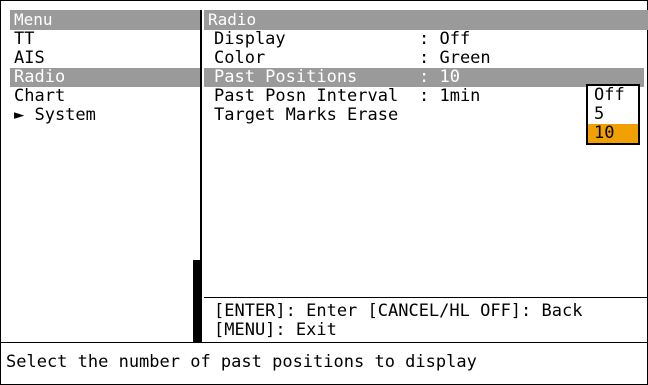 The image size is (648, 385). Describe the element at coordinates (398, 311) in the screenshot. I see `key-help-line-1: [ENTER]: Enter [CANCEL/HL OFF]: Back` at that location.